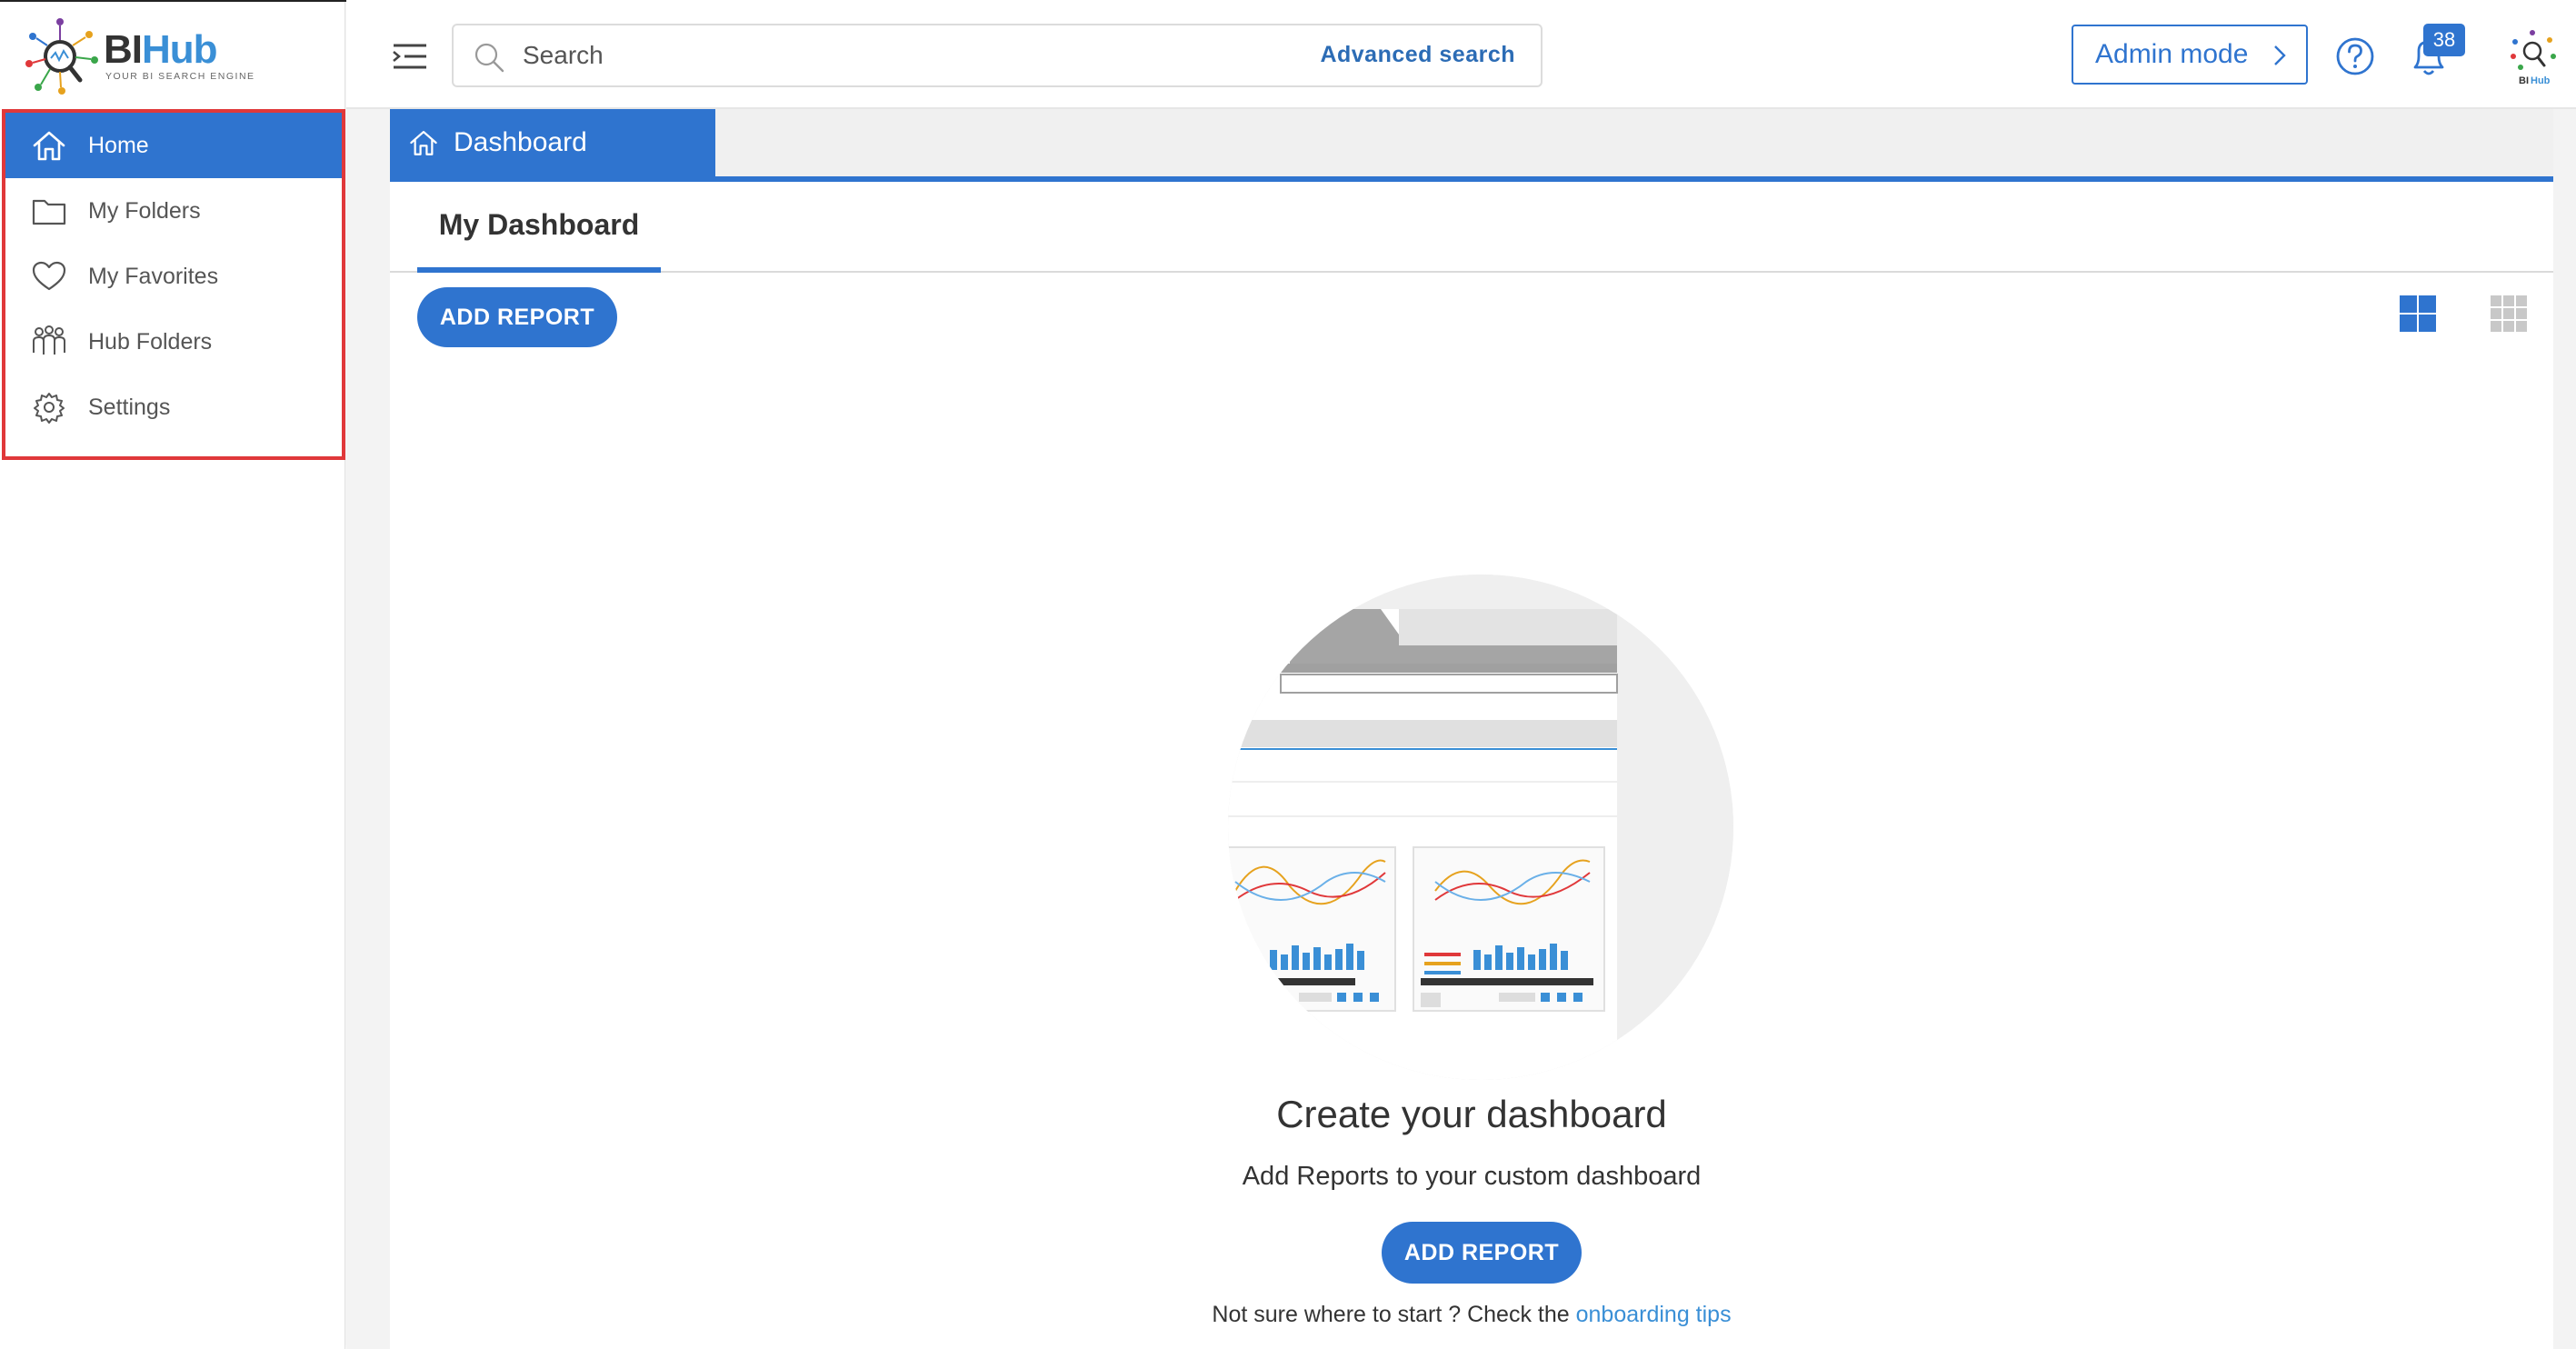 This screenshot has width=2576, height=1349. I want to click on bihub-logo: BIHub YOUR BI SEARCH ENGINE, so click(139, 55).